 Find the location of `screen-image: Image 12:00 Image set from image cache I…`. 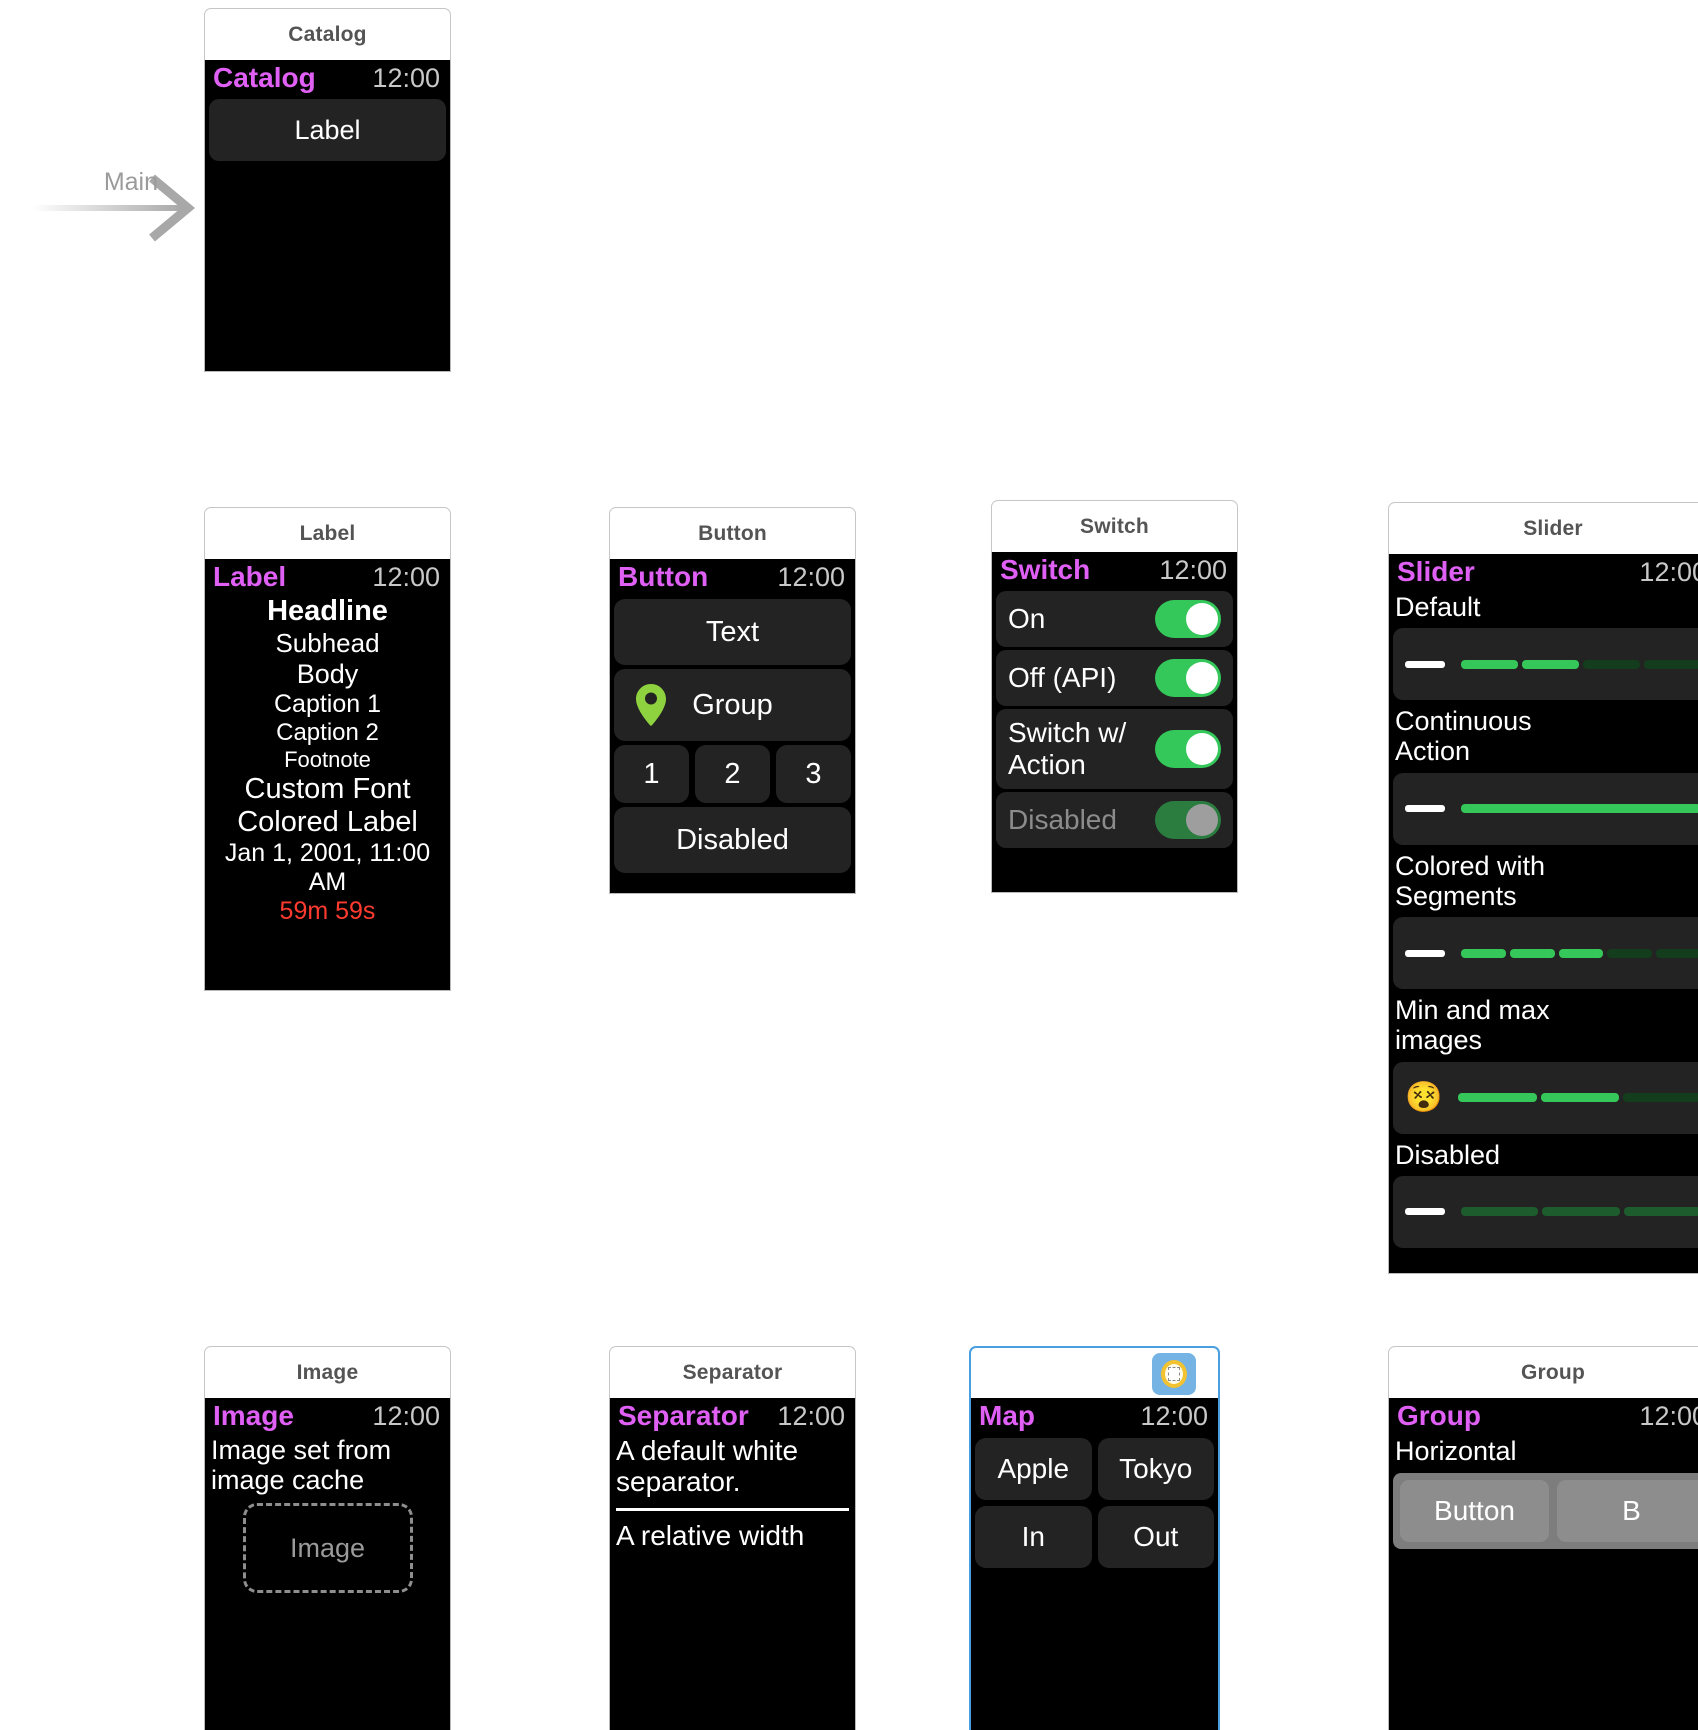

screen-image: Image 12:00 Image set from image cache I… is located at coordinates (327, 1564).